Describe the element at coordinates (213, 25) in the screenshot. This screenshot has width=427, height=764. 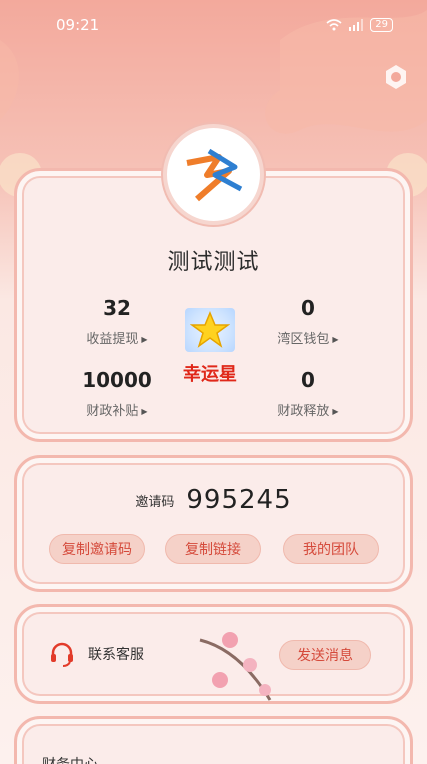
I see `status-bar: 09:21 29` at that location.